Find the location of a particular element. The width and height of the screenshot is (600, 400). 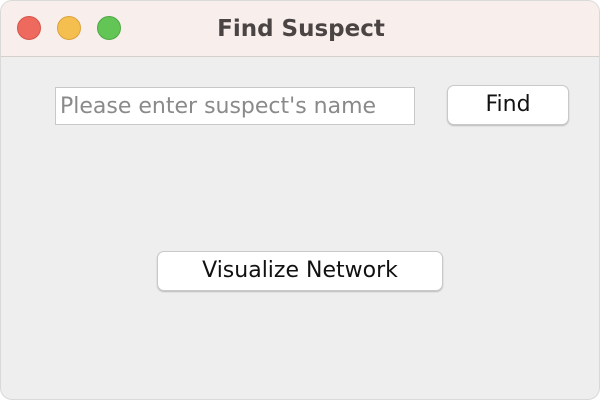

title-bar: Find Suspect is located at coordinates (300, 29).